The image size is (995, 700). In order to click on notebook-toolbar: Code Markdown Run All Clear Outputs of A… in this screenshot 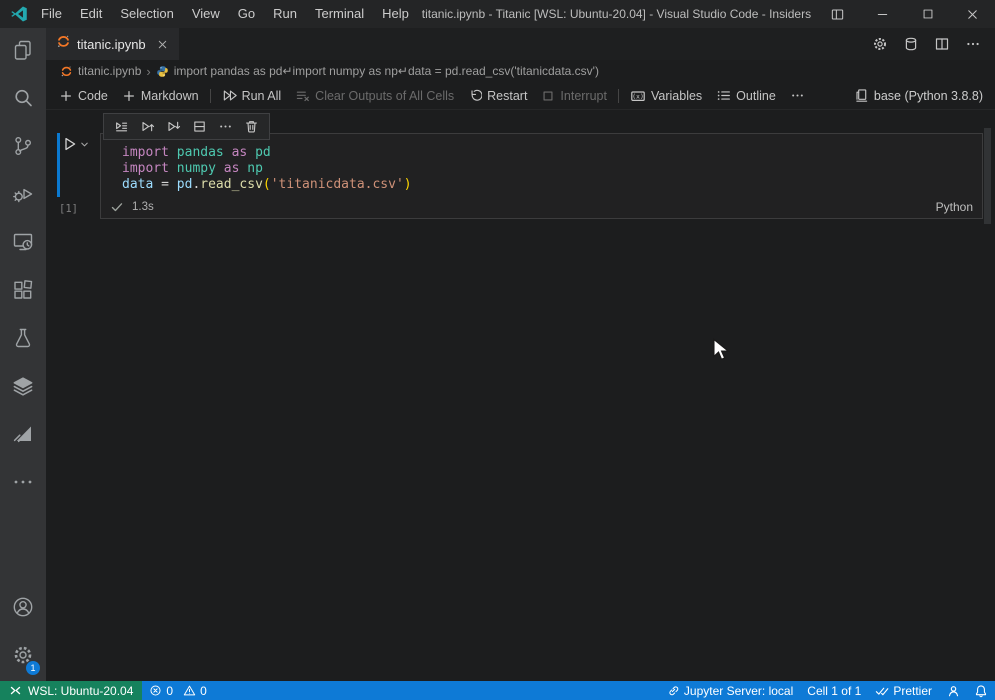, I will do `click(520, 96)`.